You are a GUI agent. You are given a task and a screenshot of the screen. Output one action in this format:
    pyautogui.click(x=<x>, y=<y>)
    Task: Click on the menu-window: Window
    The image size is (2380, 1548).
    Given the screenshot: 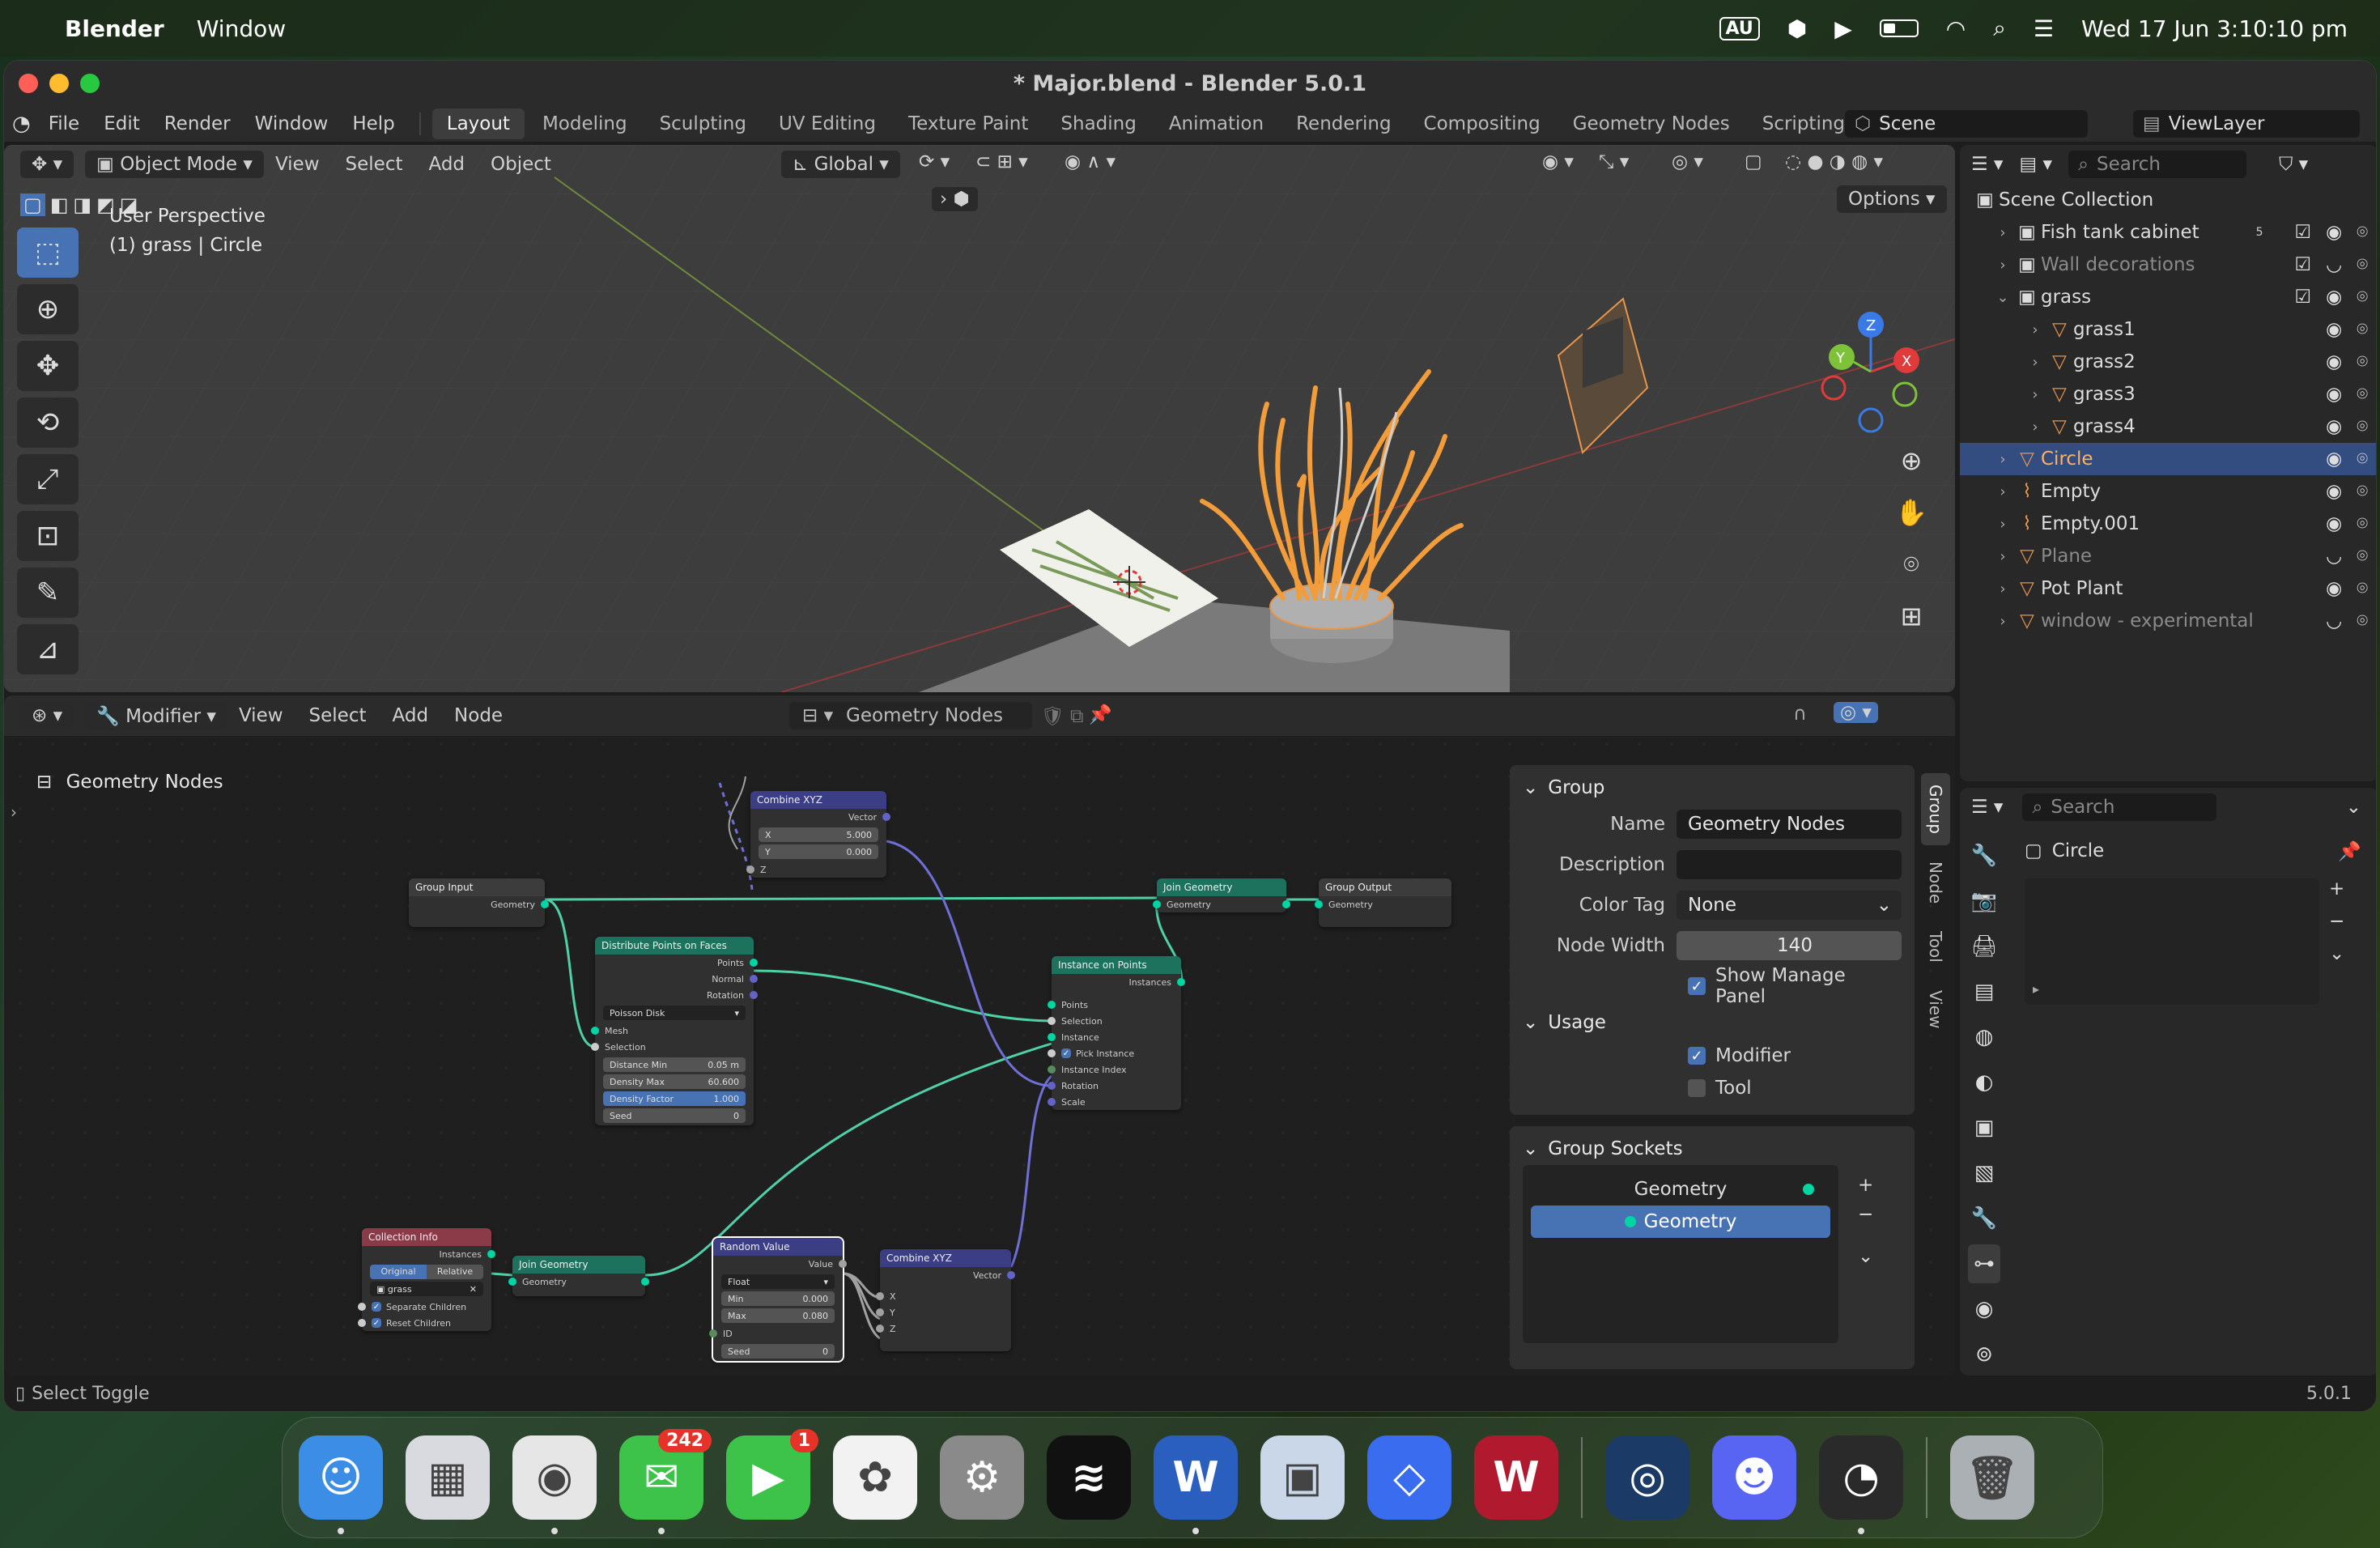 What is the action you would take?
    pyautogui.click(x=241, y=29)
    